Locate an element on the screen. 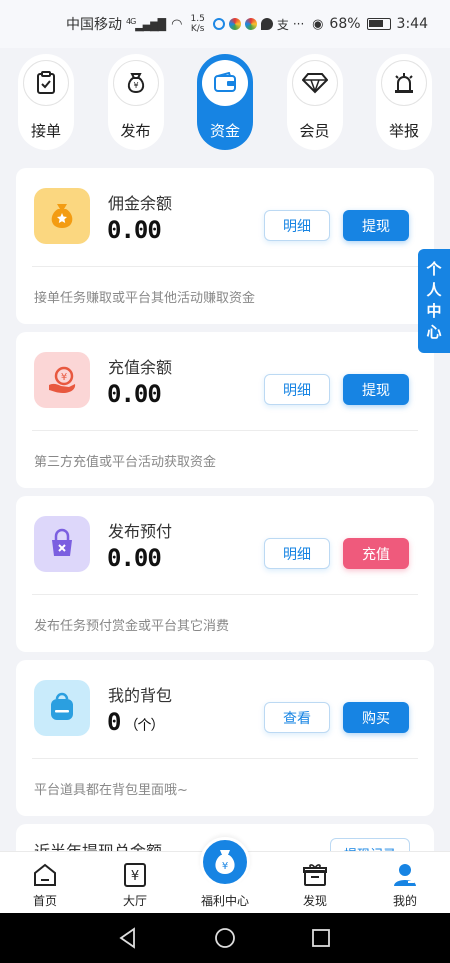 This screenshot has height=963, width=450. welfare-center-button: ¥ is located at coordinates (225, 862).